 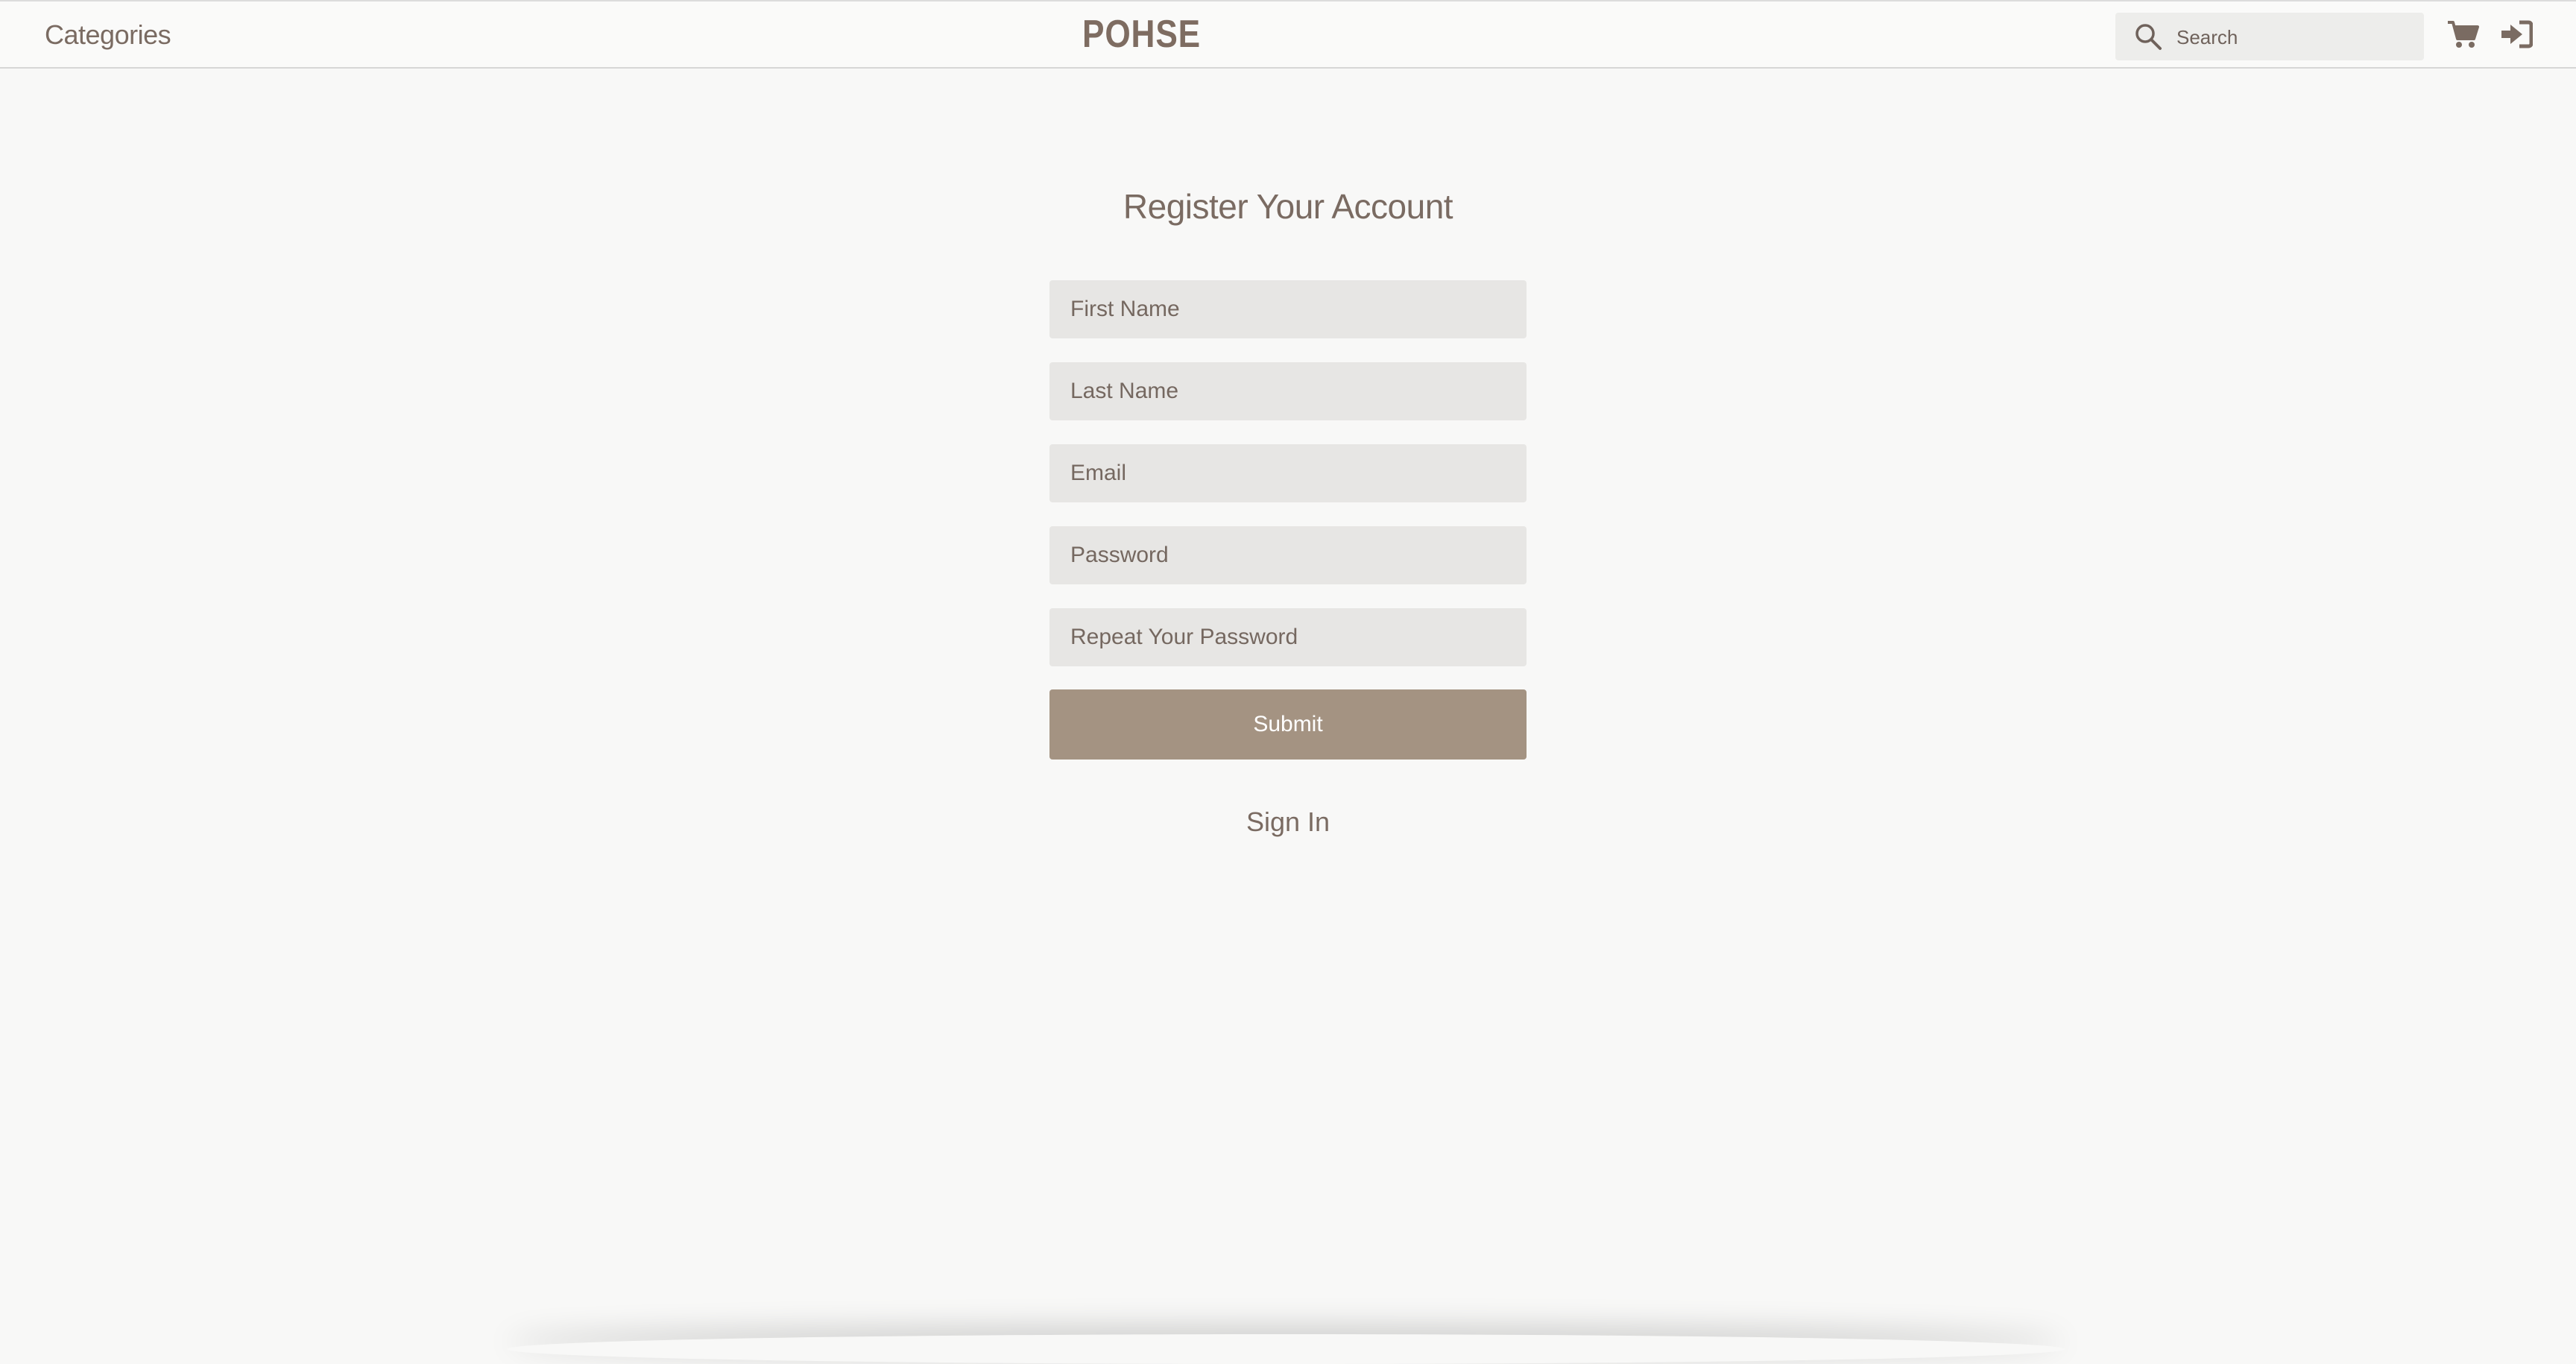 What do you see at coordinates (1288, 473) in the screenshot?
I see `email-field` at bounding box center [1288, 473].